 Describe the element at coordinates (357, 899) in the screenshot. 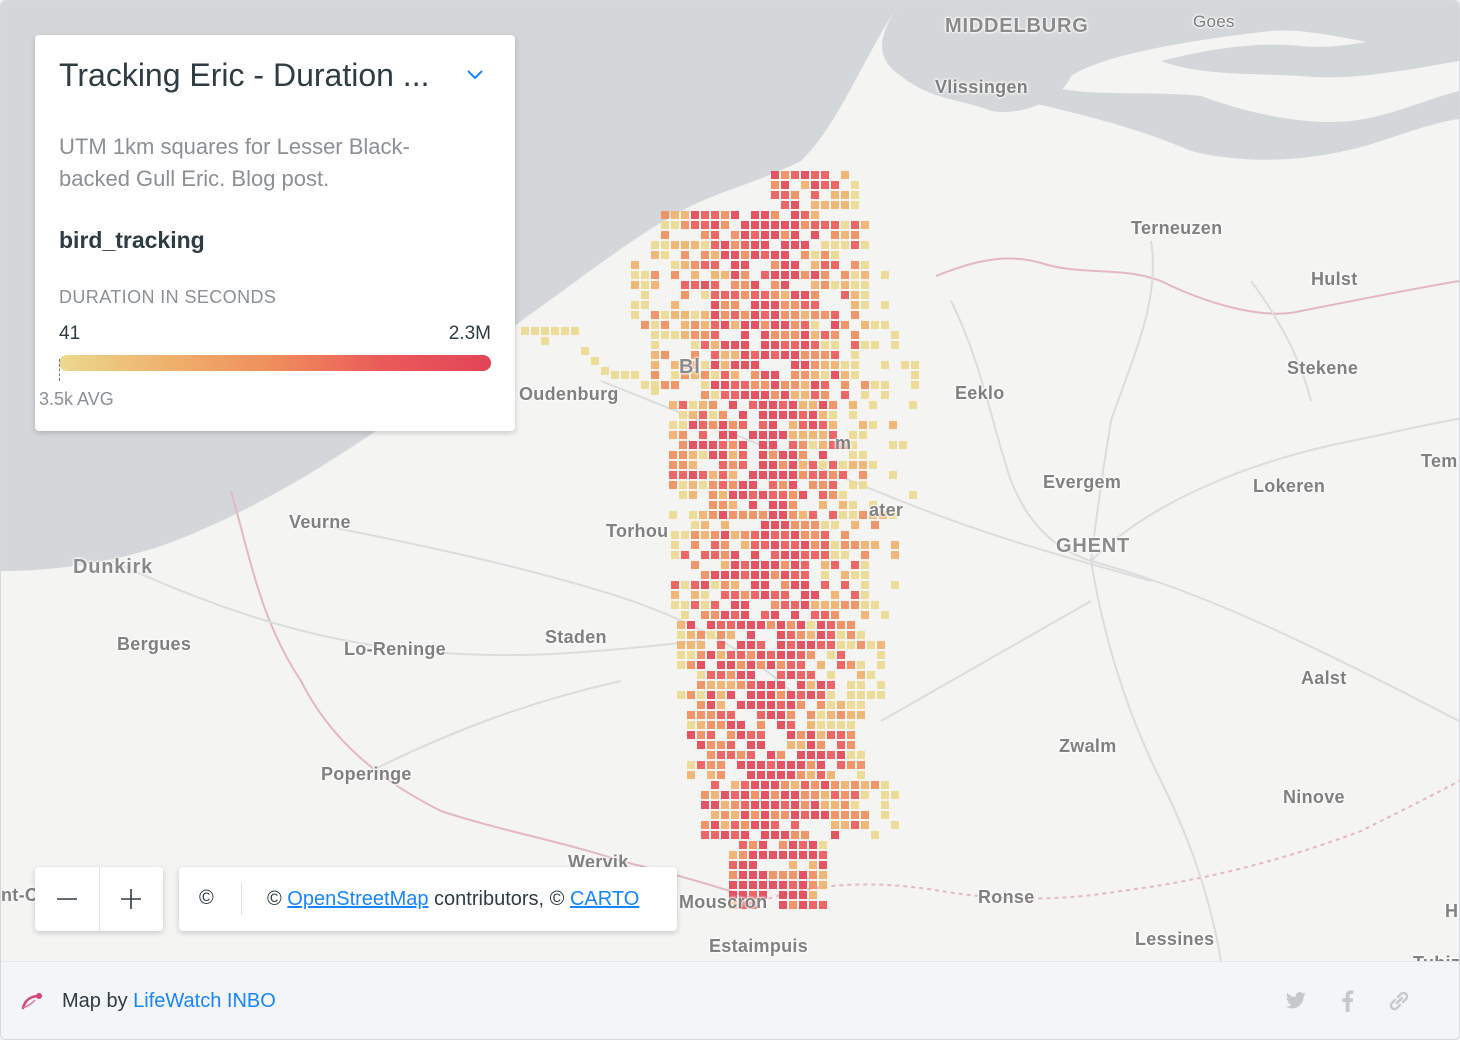

I see `osm-link: OpenStreetMap` at that location.